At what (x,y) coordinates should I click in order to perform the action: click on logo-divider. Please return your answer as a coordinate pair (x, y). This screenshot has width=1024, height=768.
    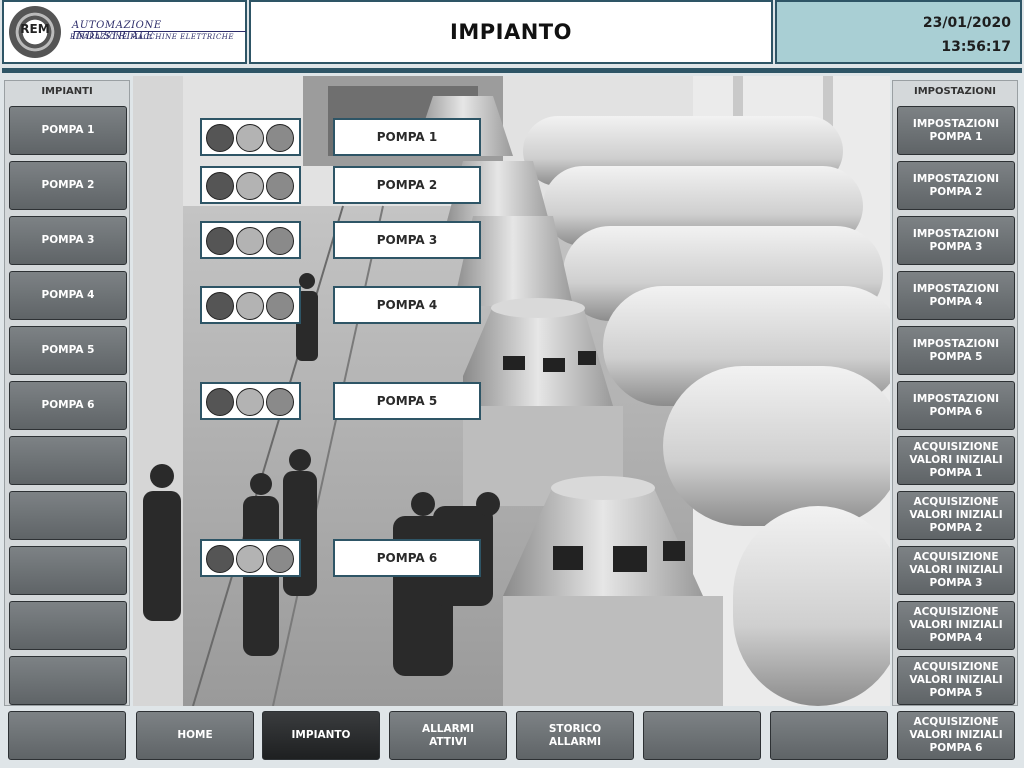
    Looking at the image, I should click on (160, 31).